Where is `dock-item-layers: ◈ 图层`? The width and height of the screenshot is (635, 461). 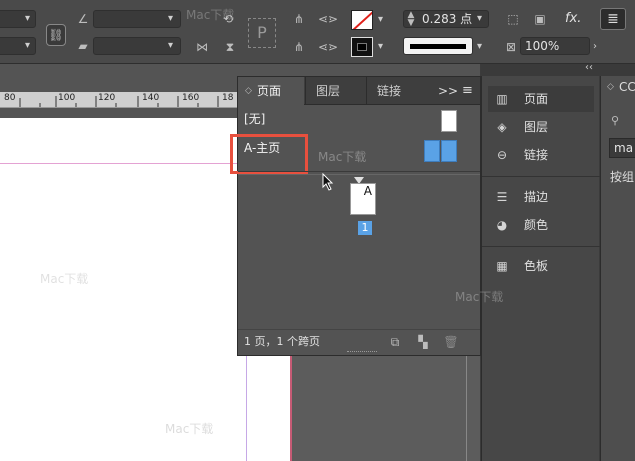
dock-item-layers: ◈ 图层 is located at coordinates (541, 127).